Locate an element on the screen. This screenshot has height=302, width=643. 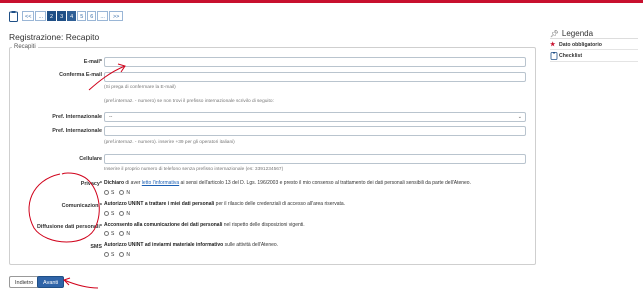
intl-prefix-select-value: -- is located at coordinates (111, 117).